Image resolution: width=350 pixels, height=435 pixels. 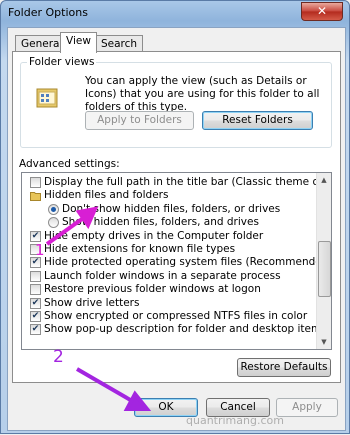 I want to click on annotation-overlay, so click(x=98, y=308).